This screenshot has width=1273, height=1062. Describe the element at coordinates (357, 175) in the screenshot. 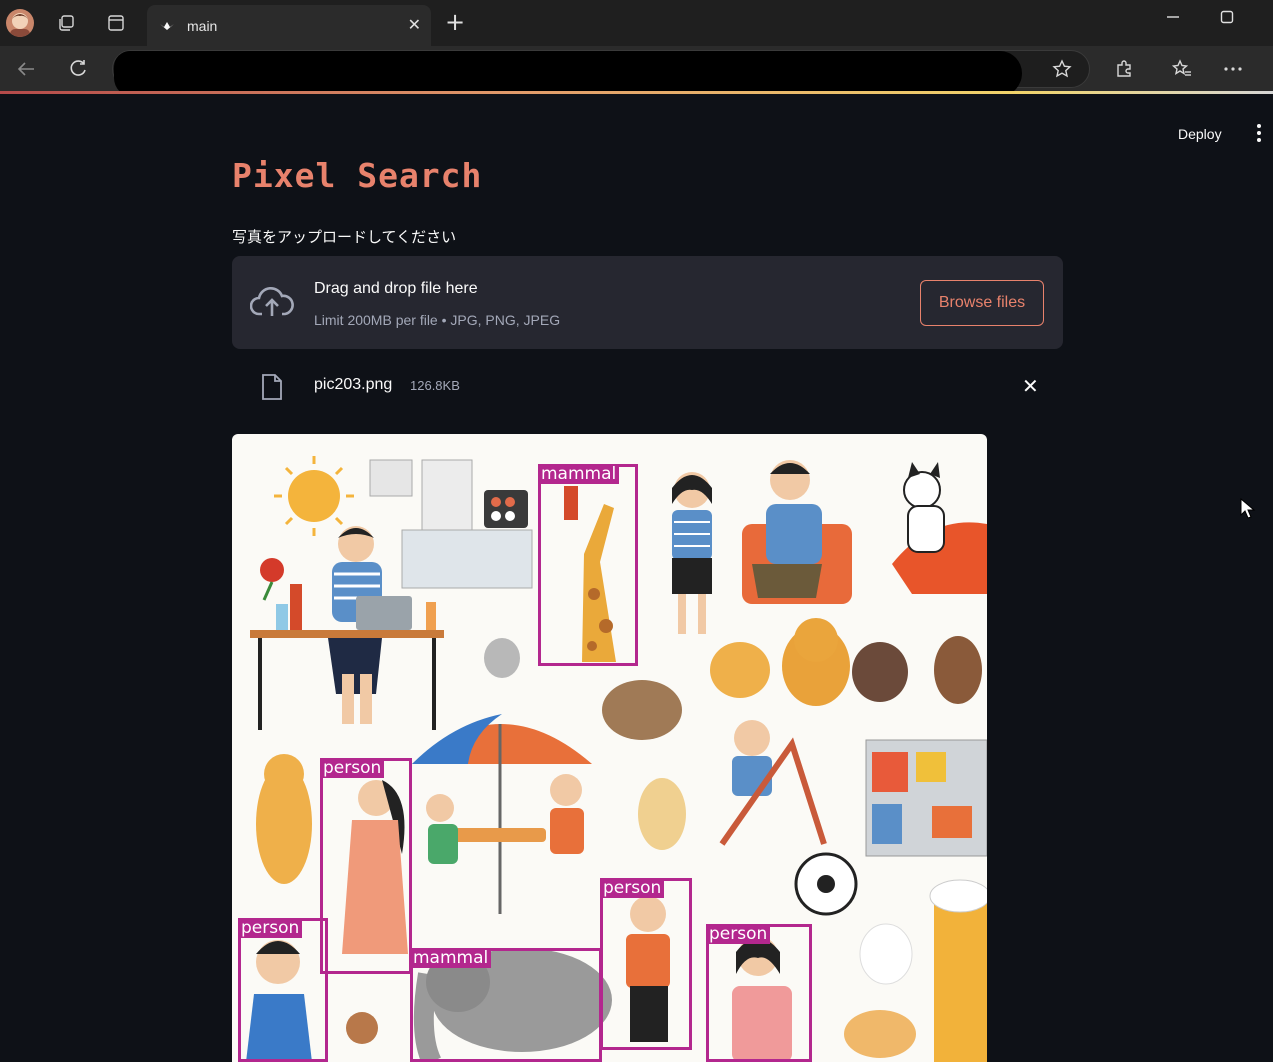

I see `page-title: Pixel Search` at that location.